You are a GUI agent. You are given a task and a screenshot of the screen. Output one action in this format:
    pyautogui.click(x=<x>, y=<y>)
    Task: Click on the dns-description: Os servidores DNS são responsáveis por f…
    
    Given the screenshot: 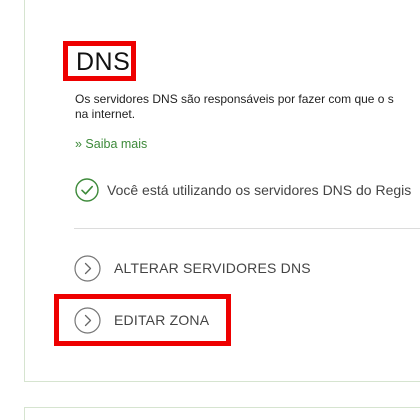 What is the action you would take?
    pyautogui.click(x=247, y=107)
    